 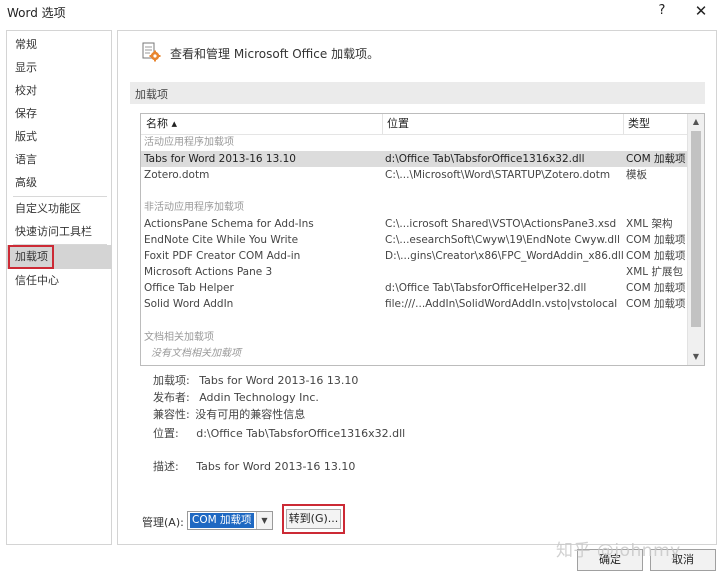 What do you see at coordinates (398, 124) in the screenshot?
I see `column-header-location: 位置` at bounding box center [398, 124].